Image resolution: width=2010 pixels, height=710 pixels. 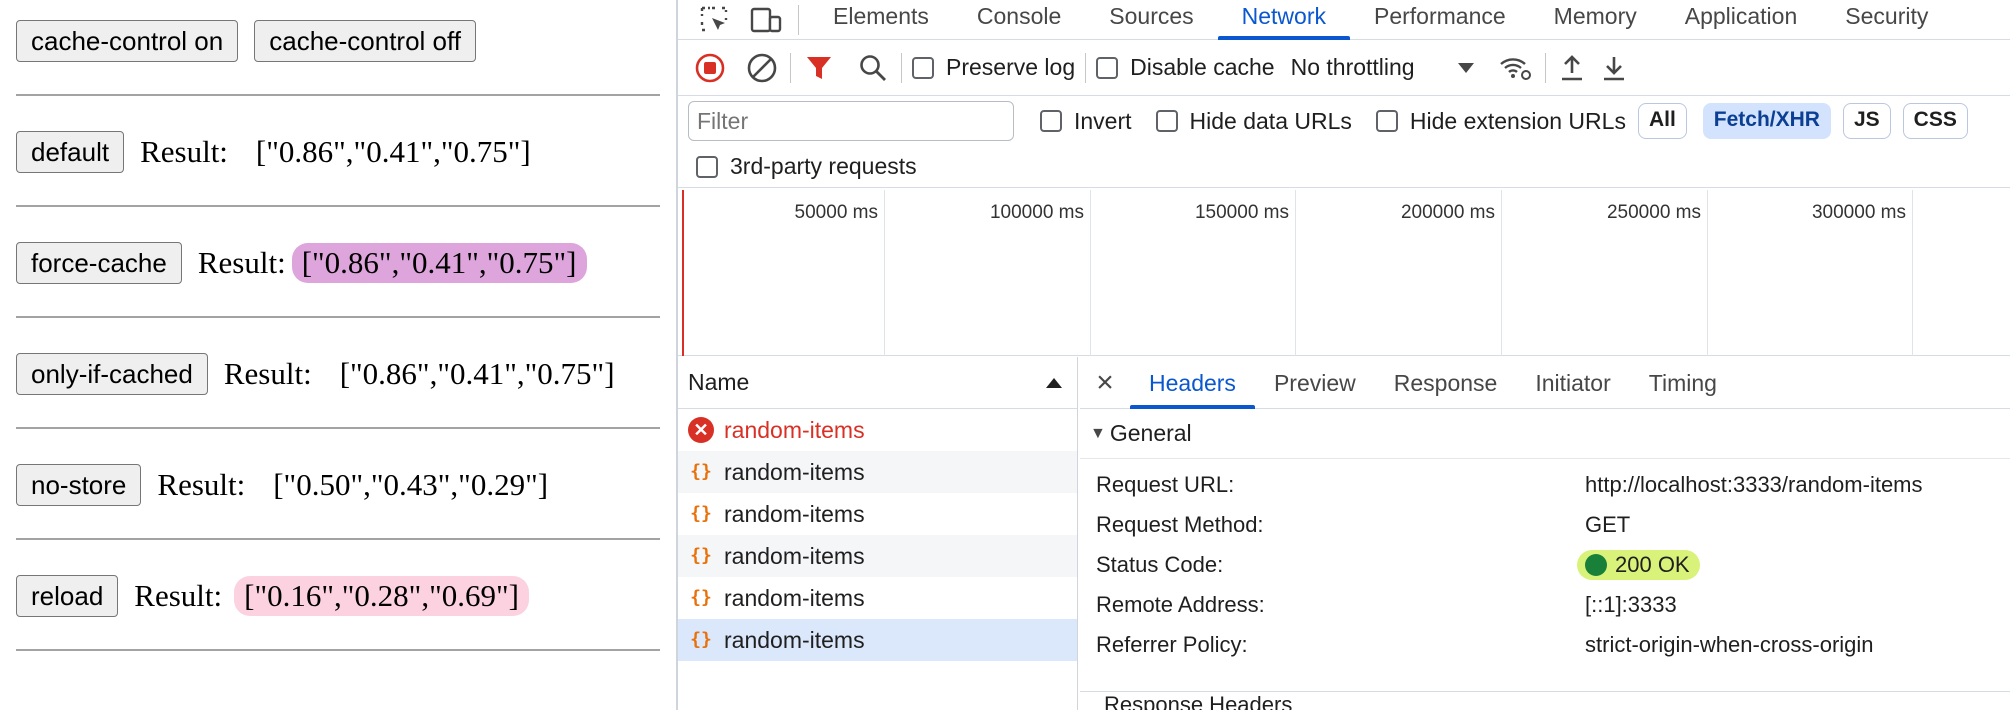 I want to click on filter-icon, so click(x=819, y=68).